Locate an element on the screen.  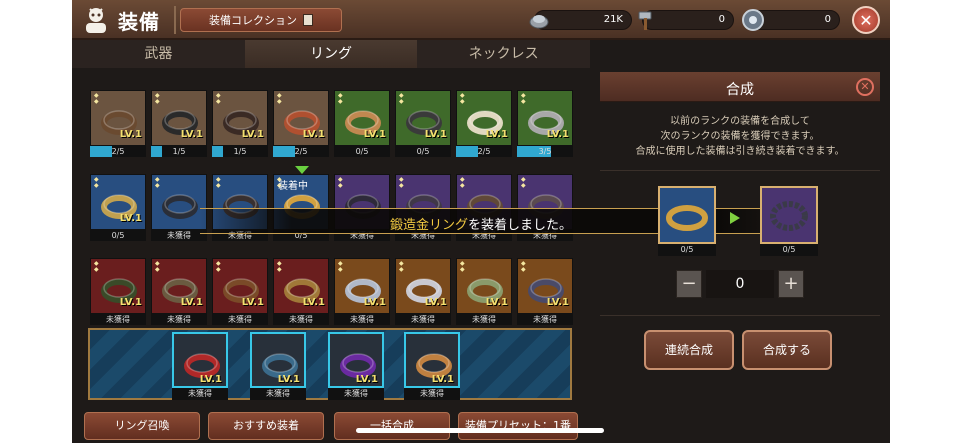
ring-count-bar: 1/5 is located at coordinates (179, 151).